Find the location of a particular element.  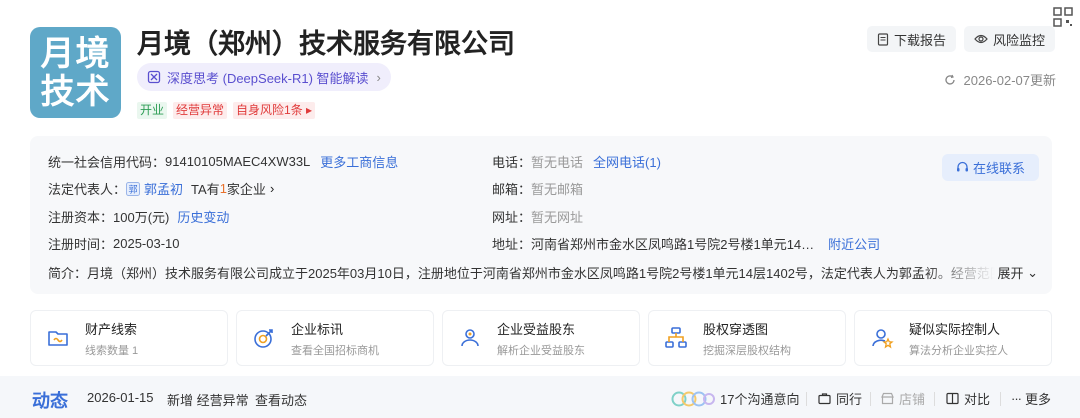

phone-value: 暂无电话 is located at coordinates (557, 162).